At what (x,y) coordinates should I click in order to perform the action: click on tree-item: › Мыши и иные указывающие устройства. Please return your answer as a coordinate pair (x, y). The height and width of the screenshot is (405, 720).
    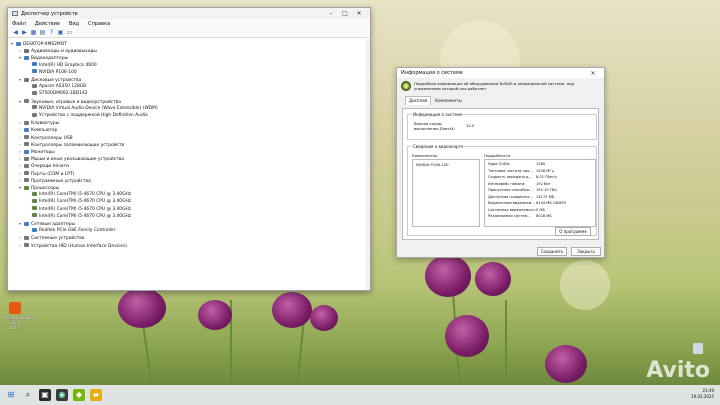
    Looking at the image, I should click on (71, 158).